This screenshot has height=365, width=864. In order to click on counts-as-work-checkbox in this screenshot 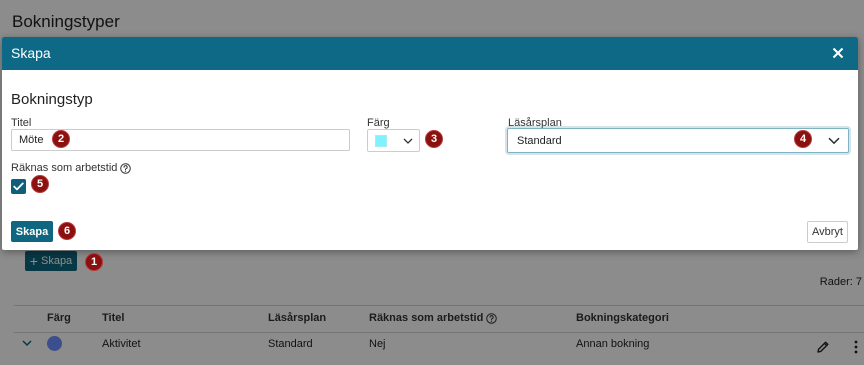, I will do `click(18, 186)`.